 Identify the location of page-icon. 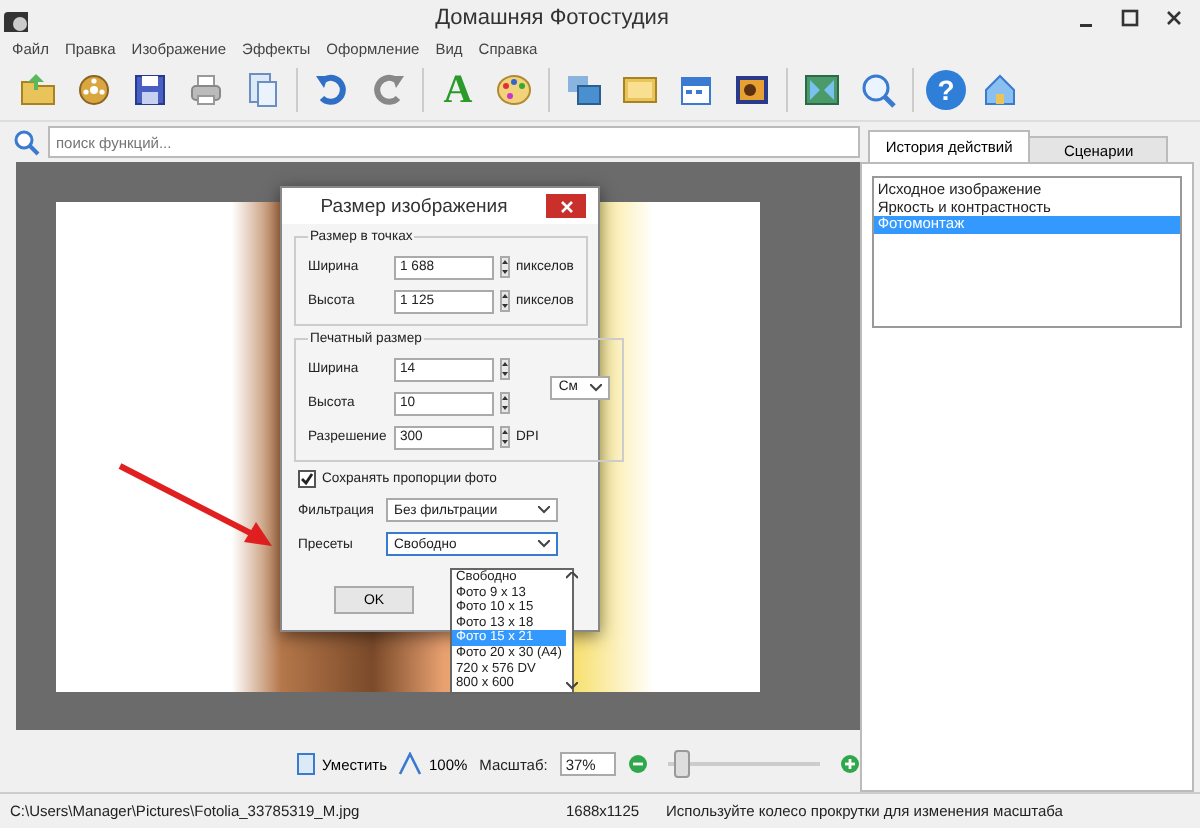
(306, 764).